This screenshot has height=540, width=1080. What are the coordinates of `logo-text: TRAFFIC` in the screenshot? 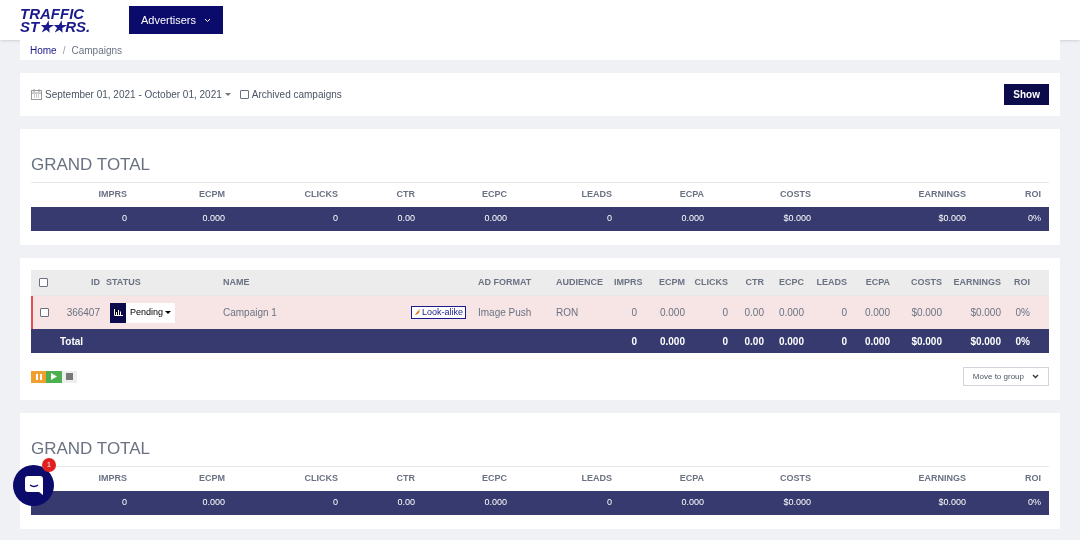 It's located at (52, 13).